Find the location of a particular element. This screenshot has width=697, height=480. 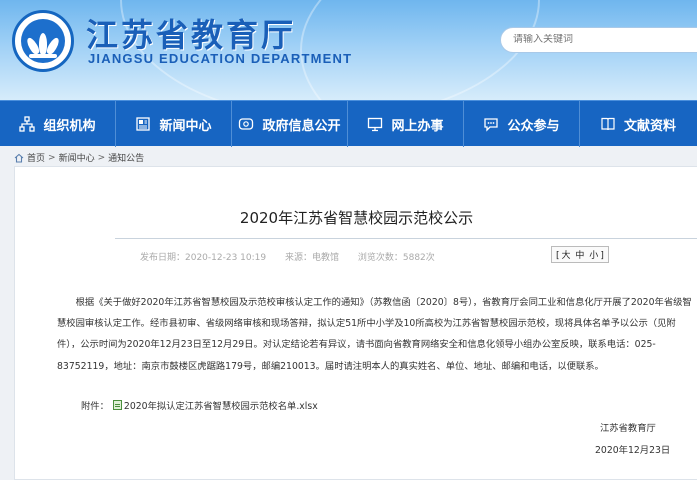

excel-file-icon is located at coordinates (117, 405).